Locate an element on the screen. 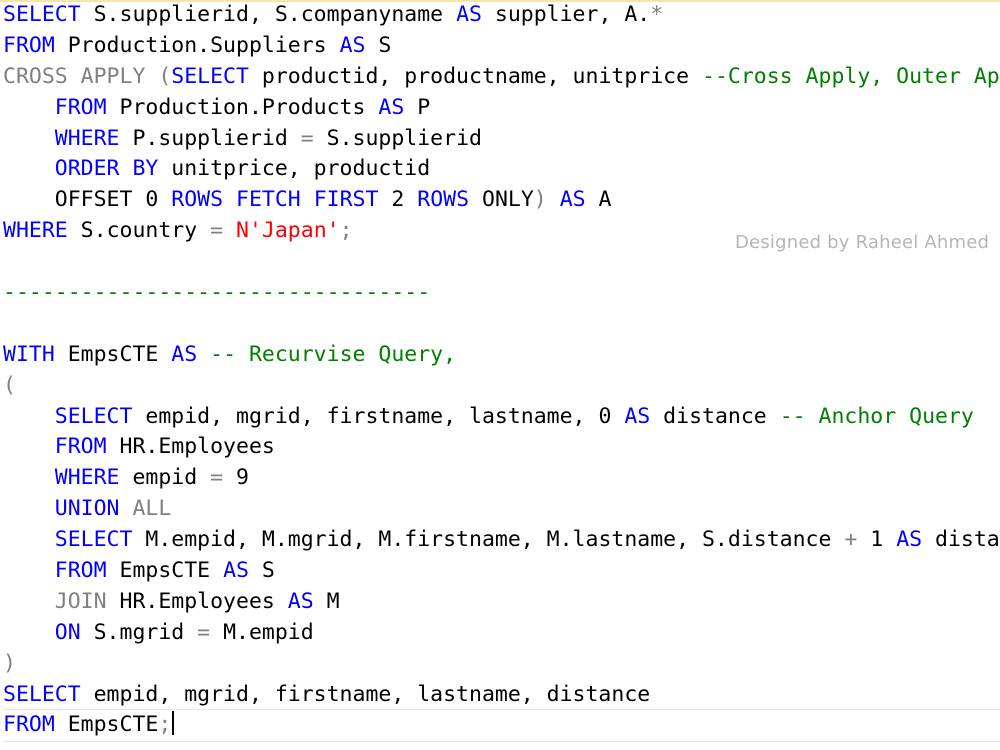 Image resolution: width=1000 pixels, height=750 pixels. code-token: ROWS is located at coordinates (197, 200).